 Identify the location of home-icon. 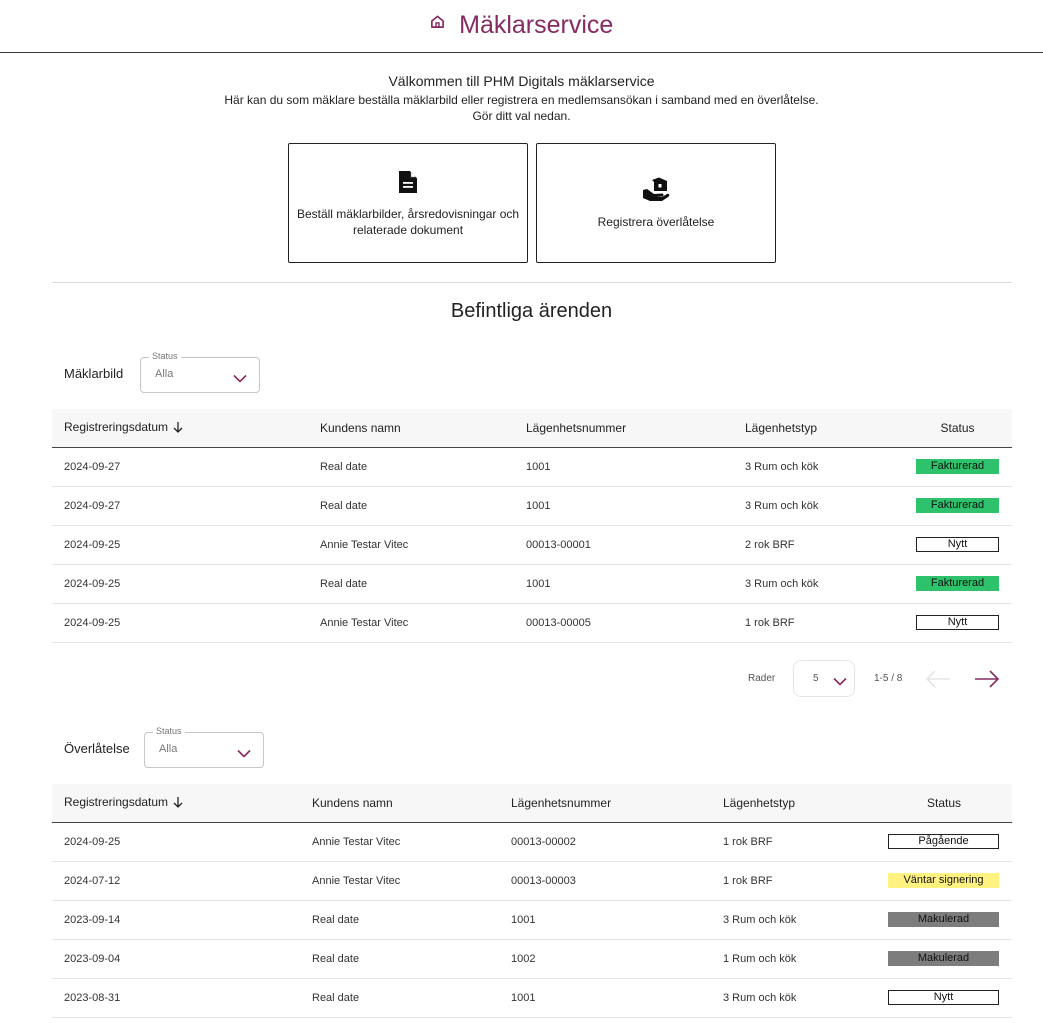
(437, 24).